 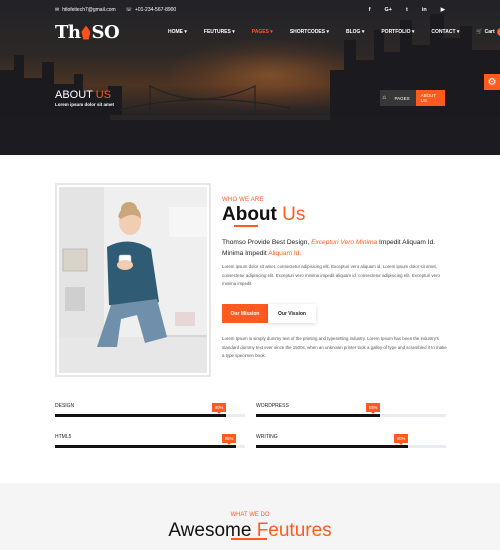 What do you see at coordinates (85, 104) in the screenshot?
I see `page-subtitle: Lorem ipsum dolor sit amet` at bounding box center [85, 104].